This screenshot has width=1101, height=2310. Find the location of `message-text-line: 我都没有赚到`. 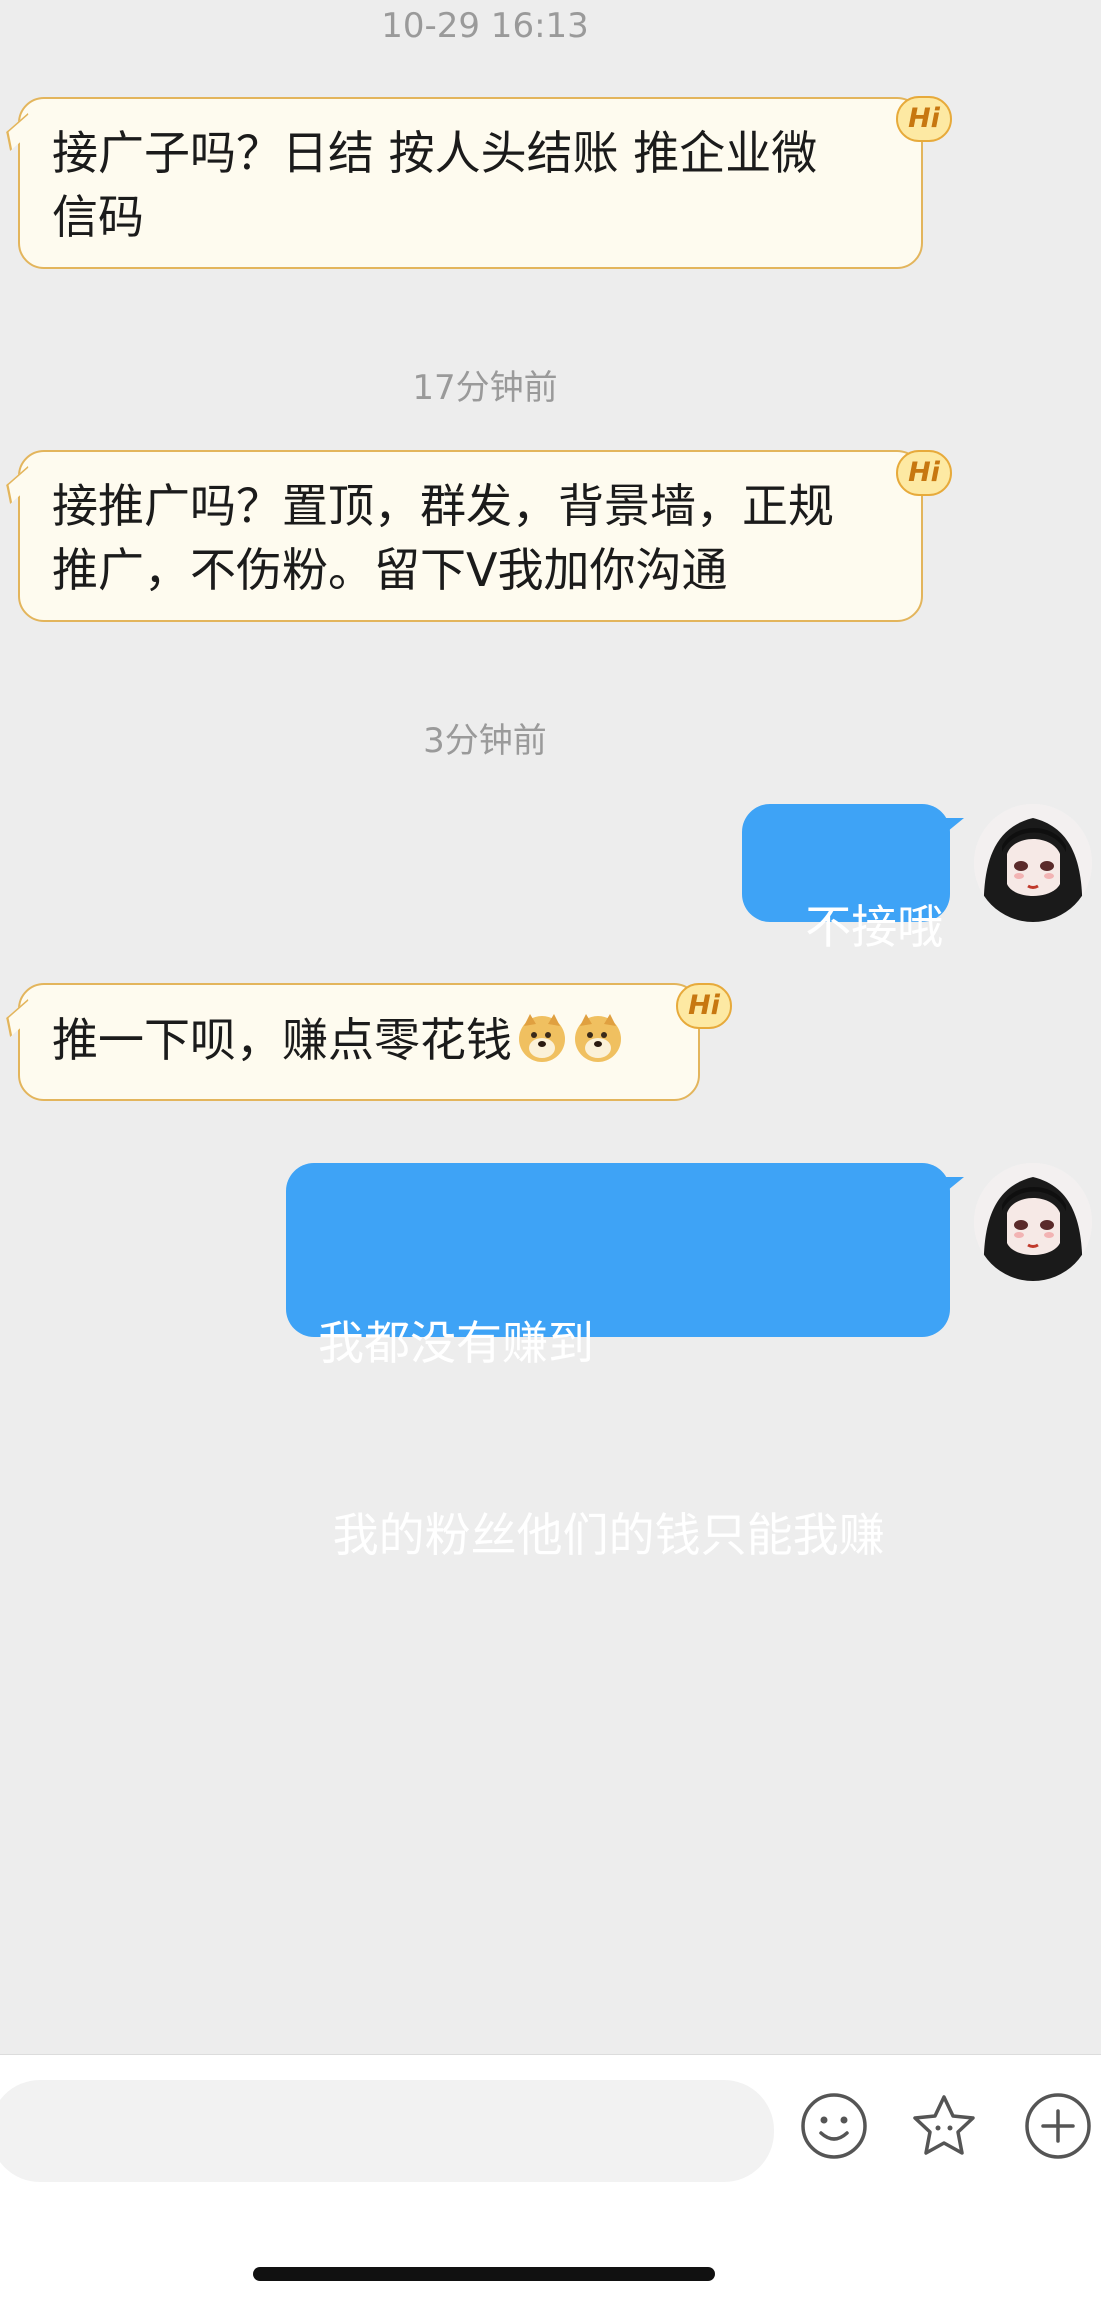

message-text-line: 我都没有赚到 is located at coordinates (456, 1343).